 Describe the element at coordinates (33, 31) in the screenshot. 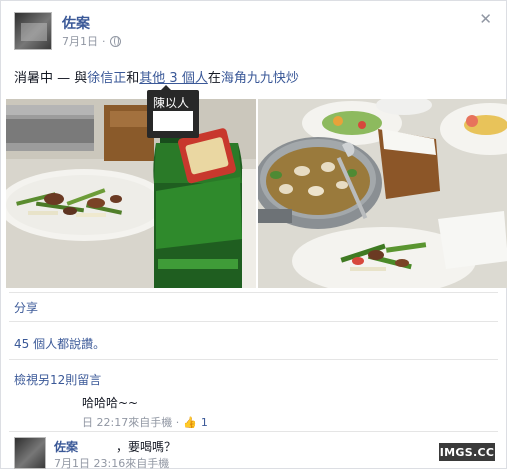

I see `author-avatar` at that location.